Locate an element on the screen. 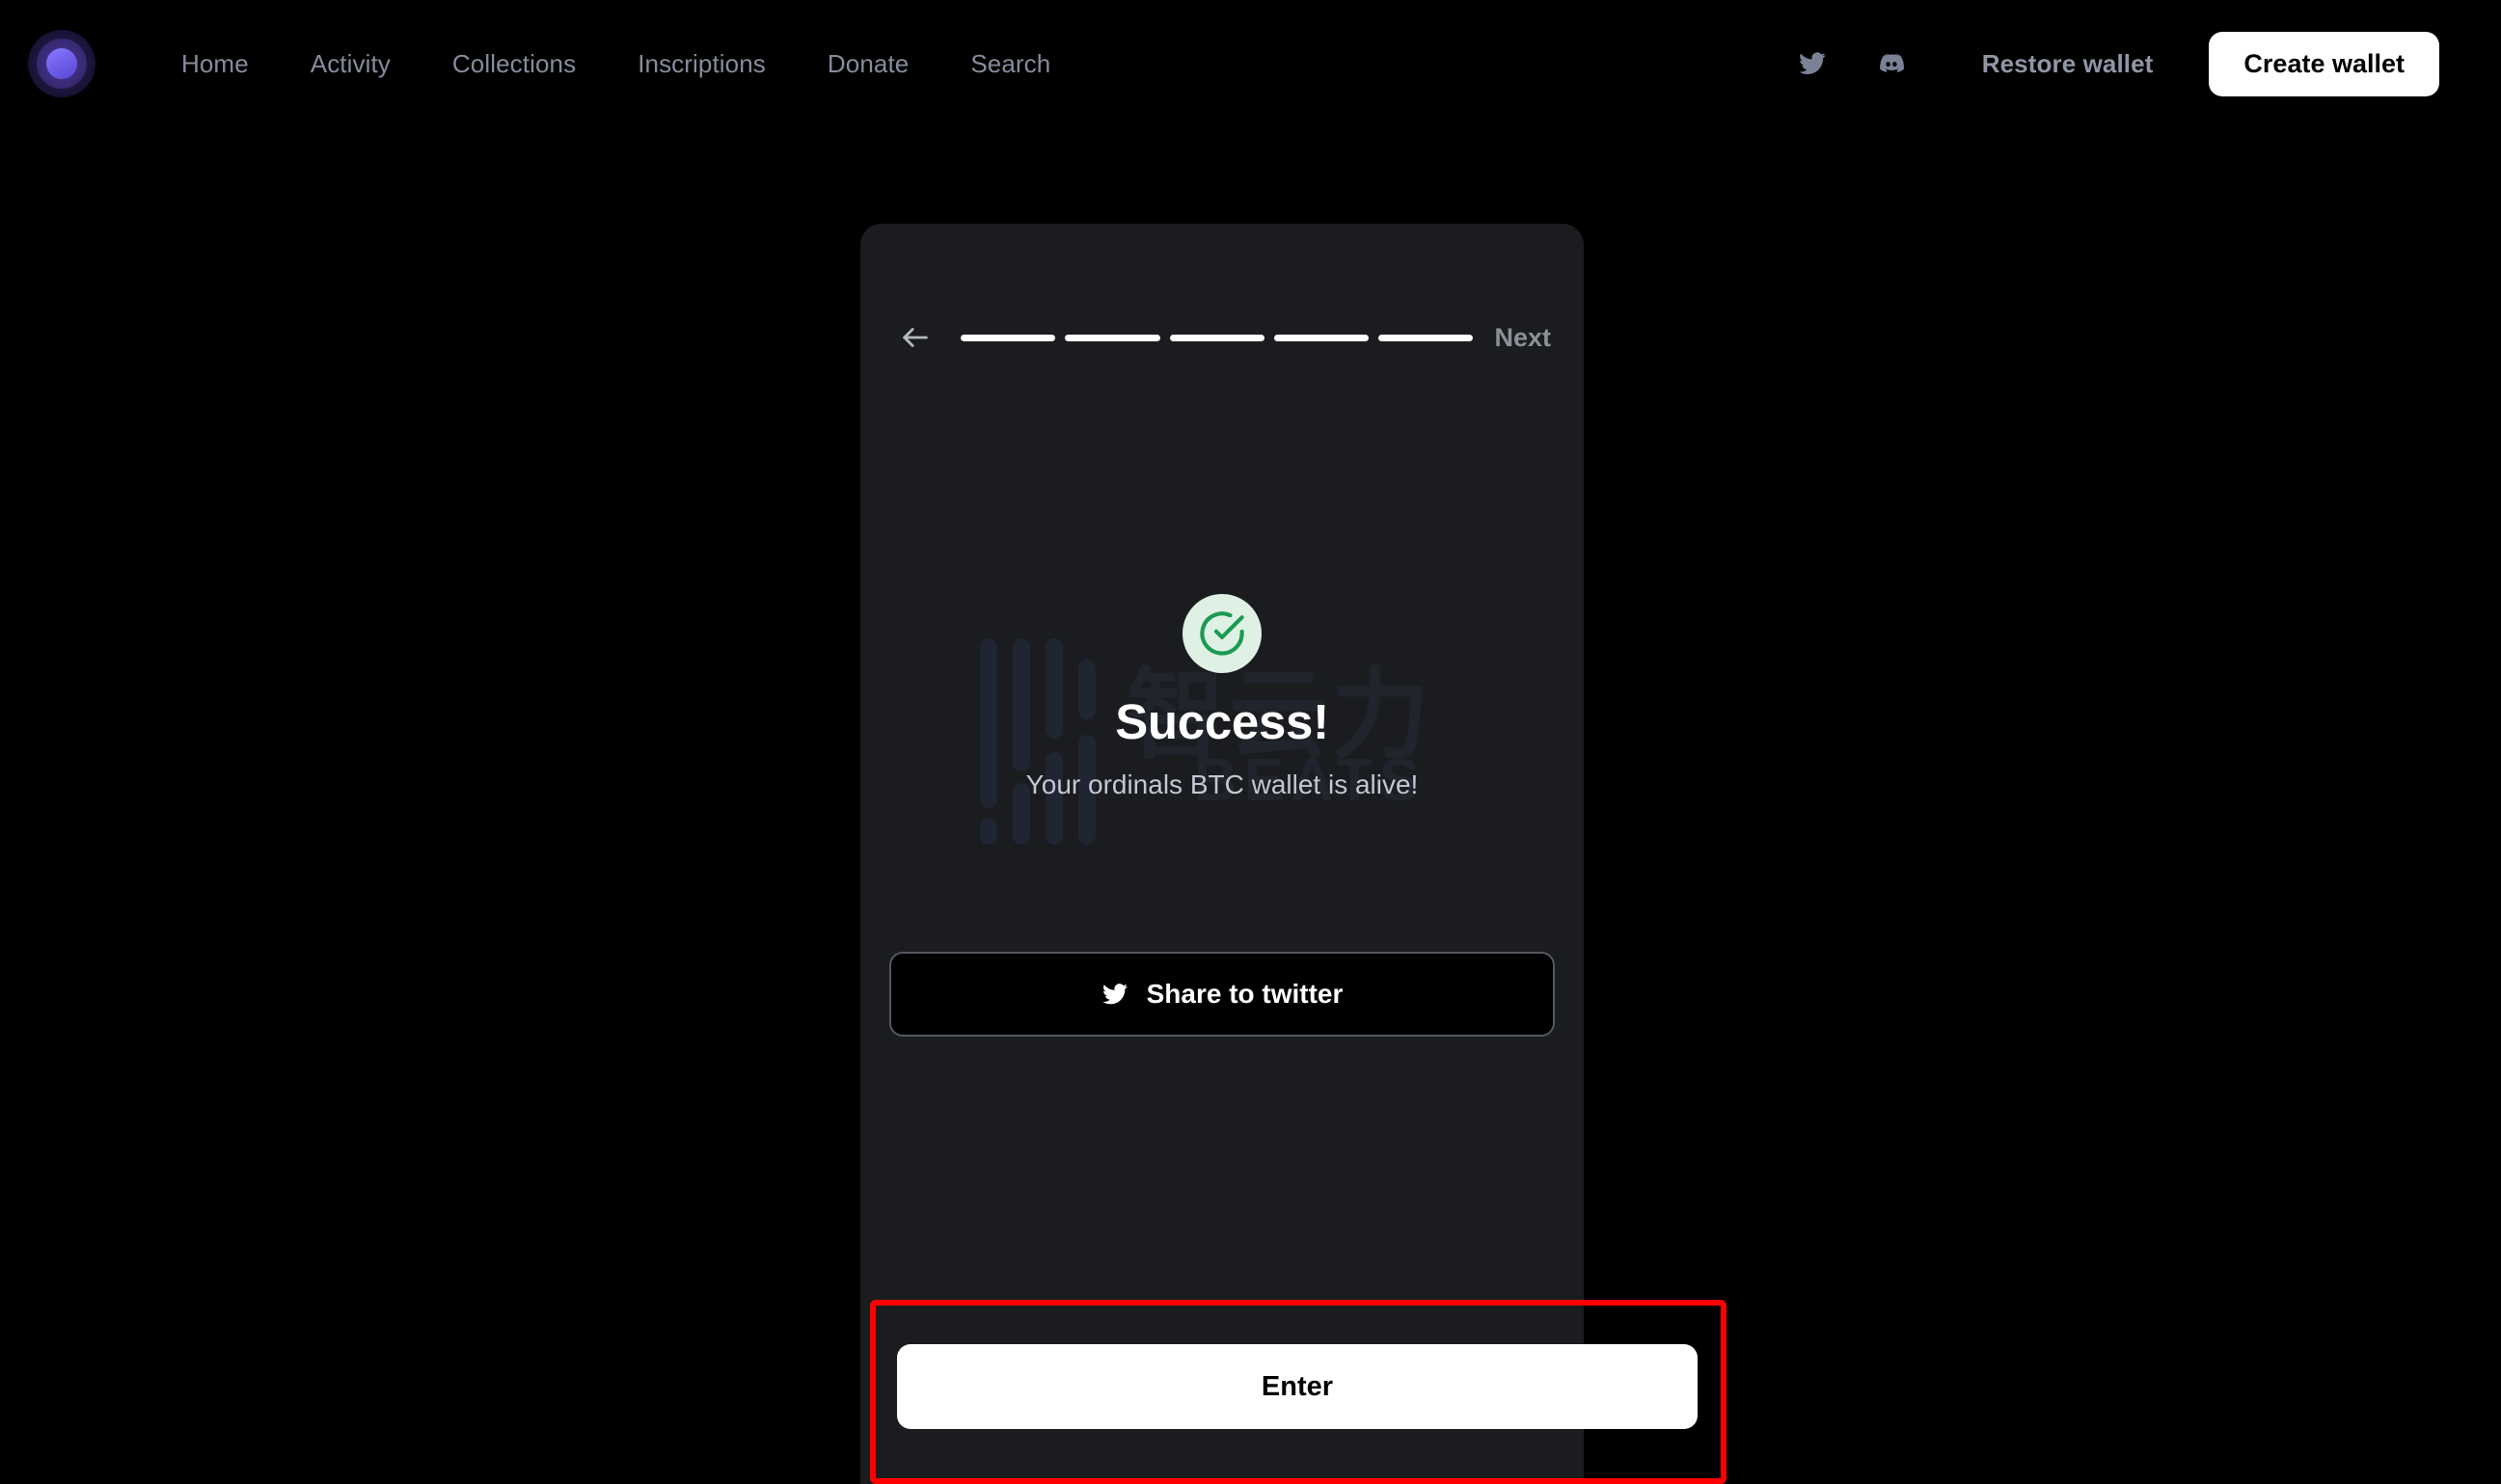 This screenshot has height=1484, width=2501. create-wallet-button: Create wallet is located at coordinates (2324, 63).